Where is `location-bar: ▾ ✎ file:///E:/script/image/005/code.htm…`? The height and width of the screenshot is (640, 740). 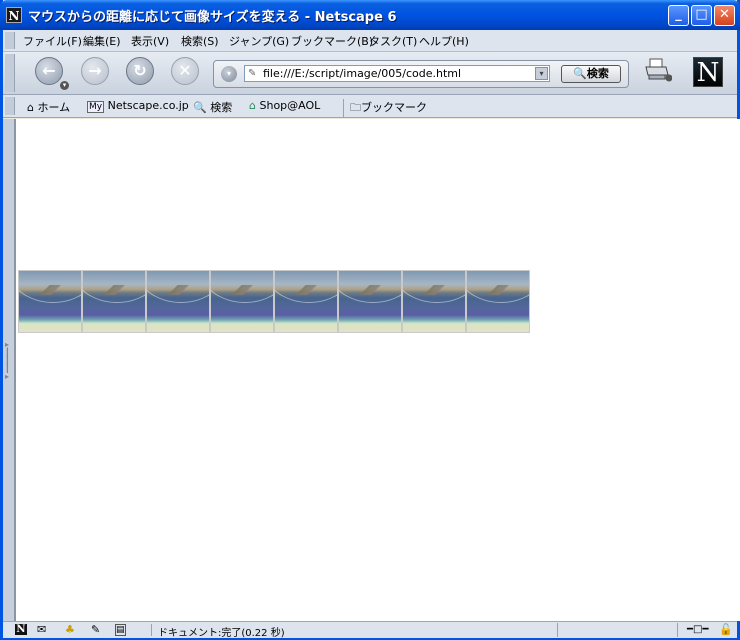 location-bar: ▾ ✎ file:///E:/script/image/005/code.htm… is located at coordinates (421, 74).